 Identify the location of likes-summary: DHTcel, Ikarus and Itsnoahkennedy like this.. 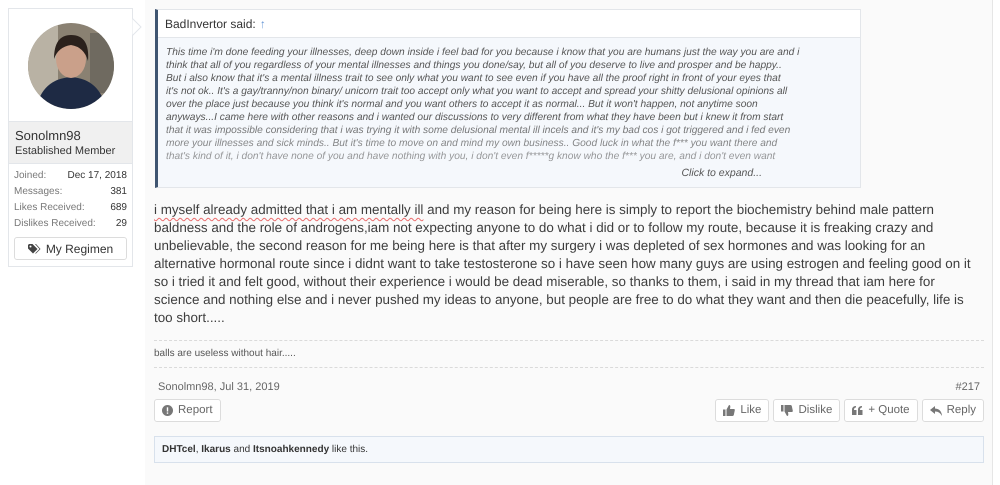
(265, 450).